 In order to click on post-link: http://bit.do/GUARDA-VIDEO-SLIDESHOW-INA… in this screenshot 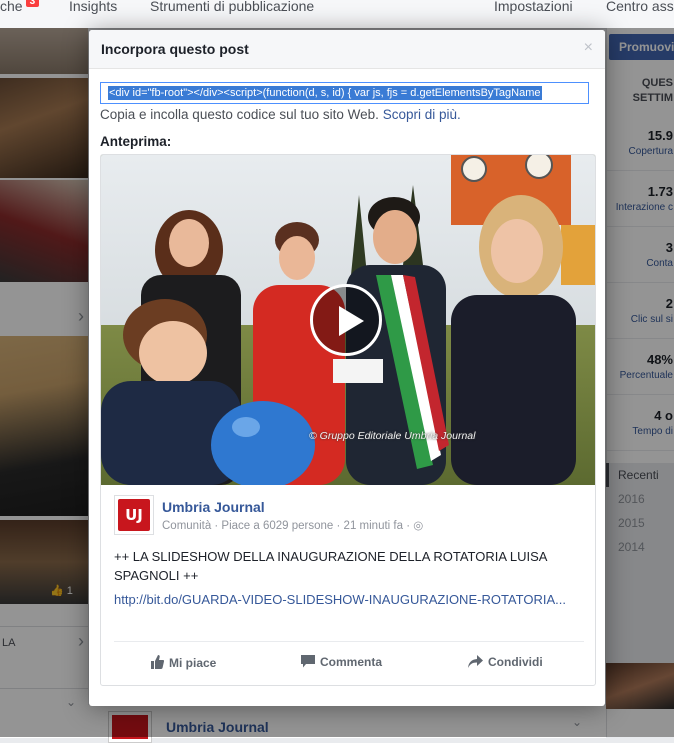, I will do `click(349, 599)`.